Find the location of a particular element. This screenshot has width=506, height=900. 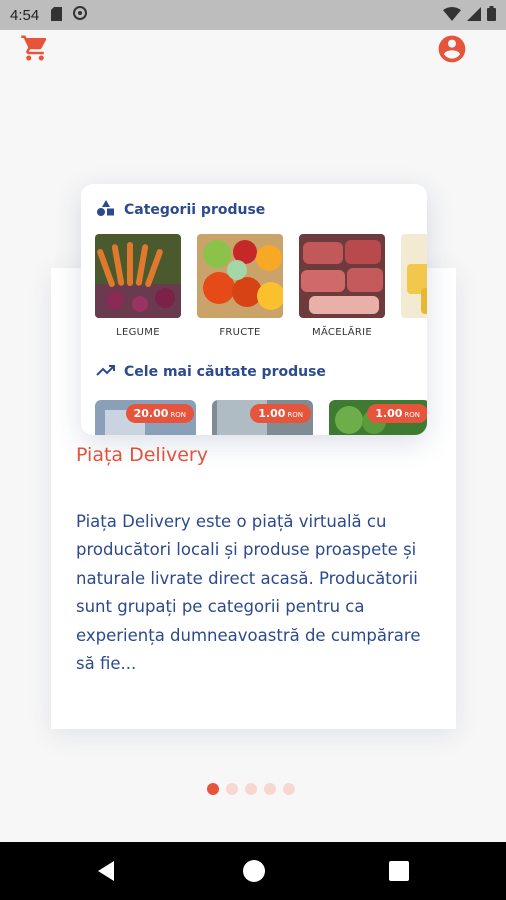

meat-image is located at coordinates (342, 276).